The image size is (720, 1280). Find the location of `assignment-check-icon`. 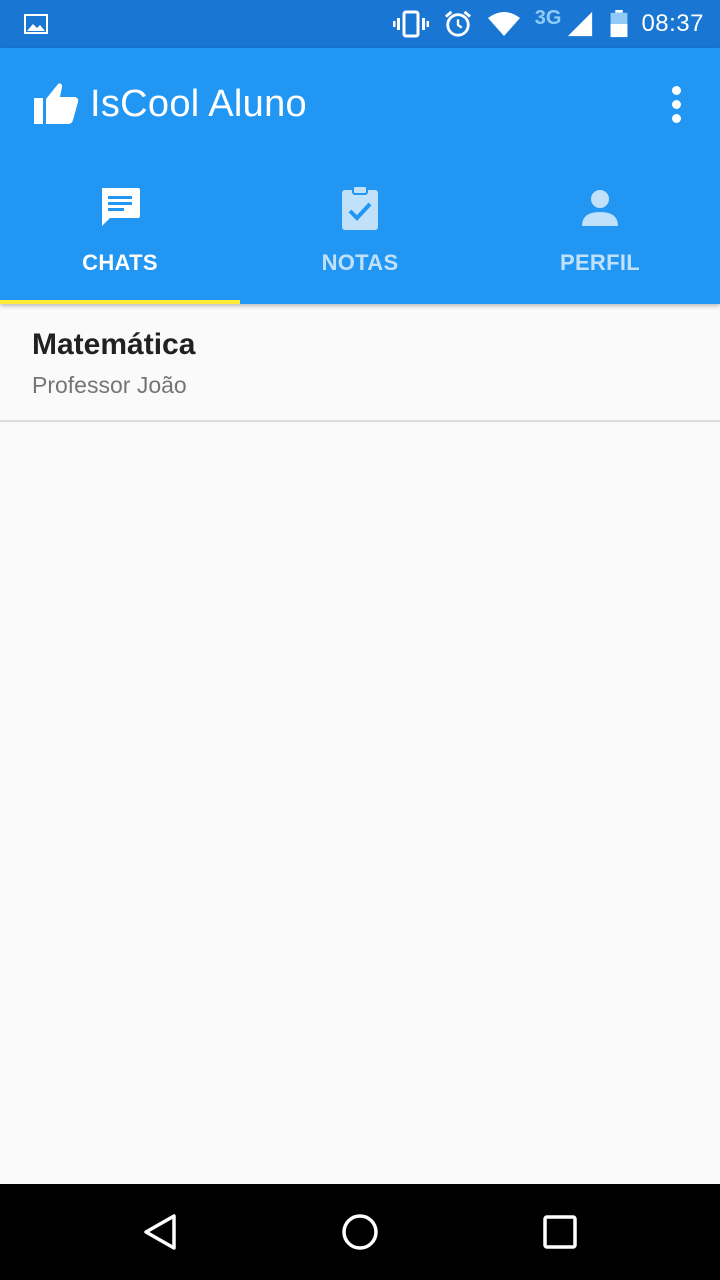

assignment-check-icon is located at coordinates (360, 207).